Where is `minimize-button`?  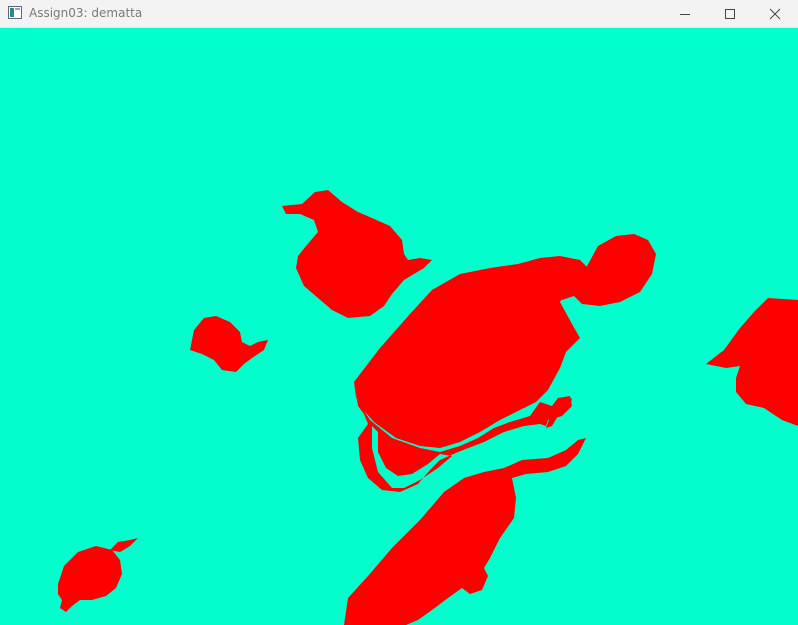 minimize-button is located at coordinates (685, 13).